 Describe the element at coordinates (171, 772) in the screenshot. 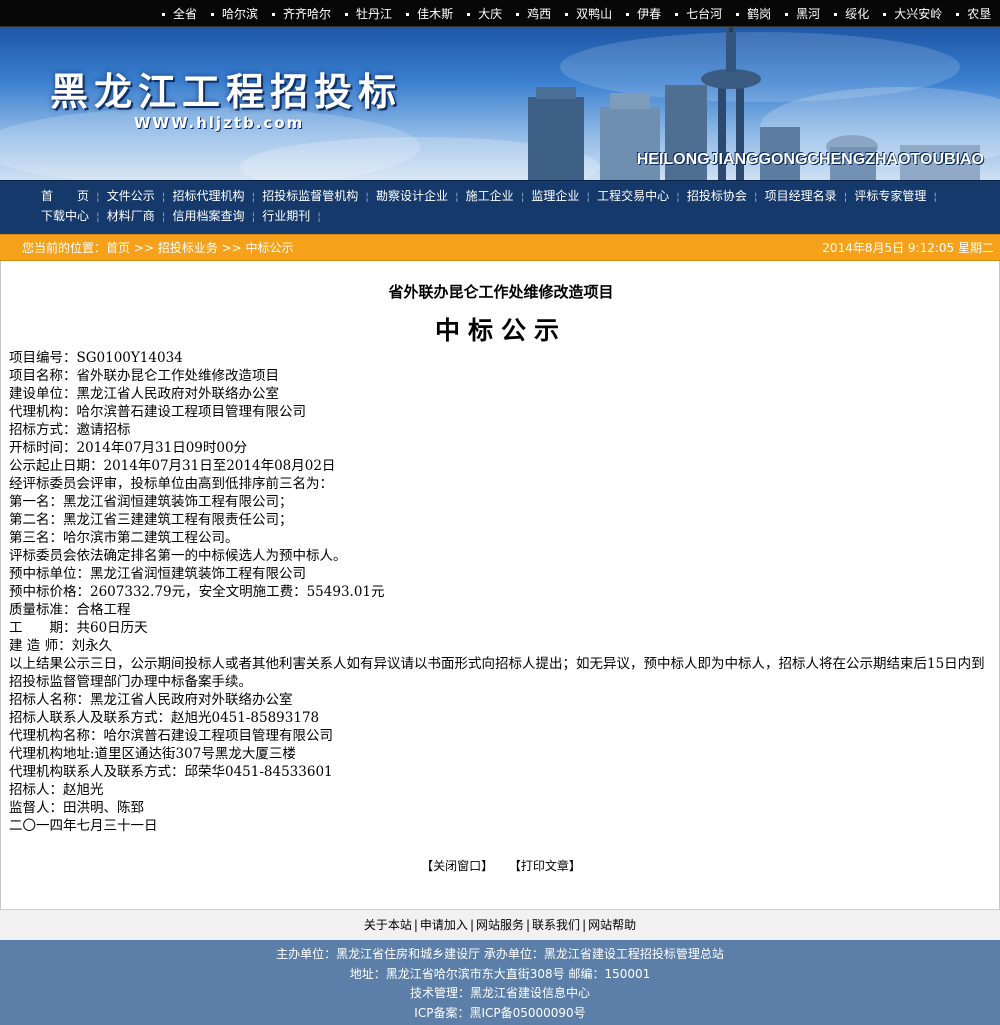

I see `notice-line: 代理机构联系人及联系方式：邱荣华0451-84533601` at that location.